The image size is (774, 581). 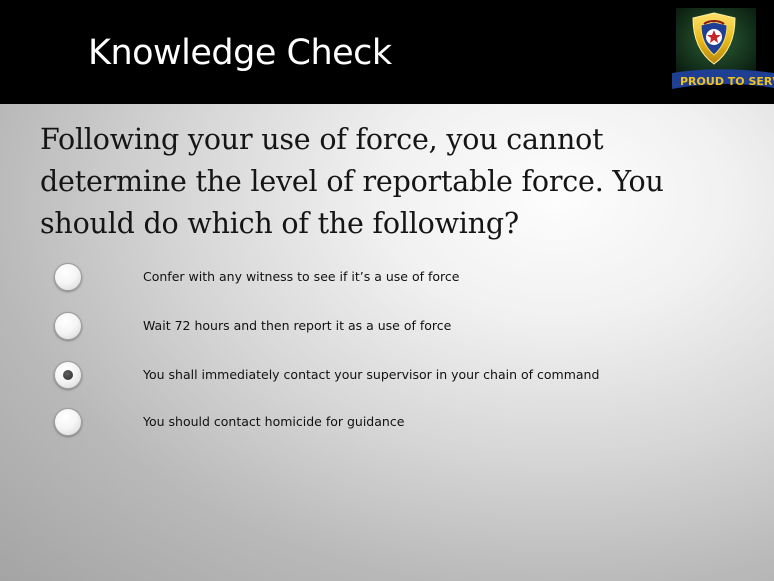 What do you see at coordinates (240, 53) in the screenshot?
I see `slide-title: Knowledge Check` at bounding box center [240, 53].